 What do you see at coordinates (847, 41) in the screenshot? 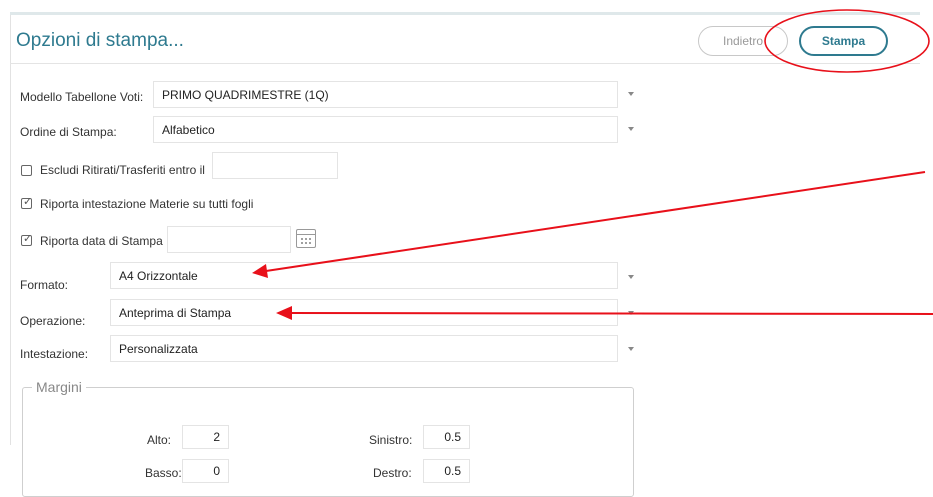
I see `annotation-ellipse` at bounding box center [847, 41].